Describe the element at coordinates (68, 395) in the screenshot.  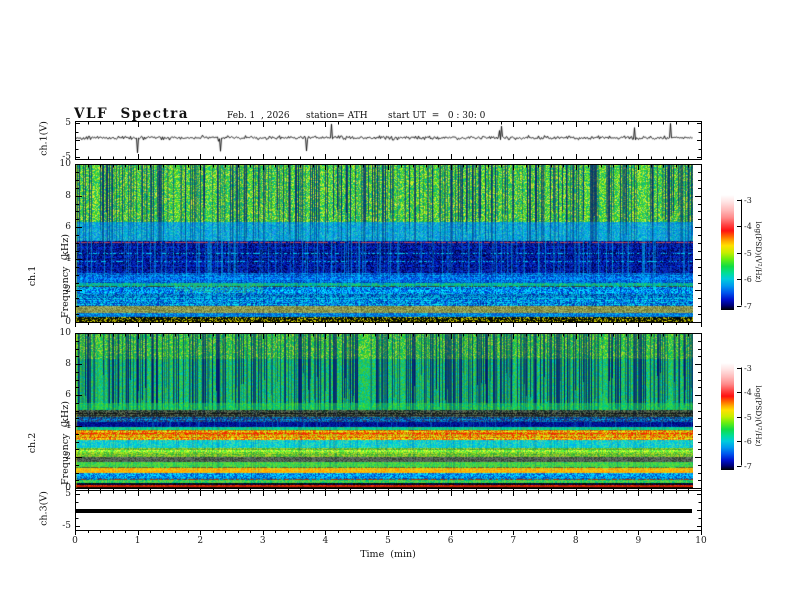
I see `ch2-freq-tick-label: 6` at that location.